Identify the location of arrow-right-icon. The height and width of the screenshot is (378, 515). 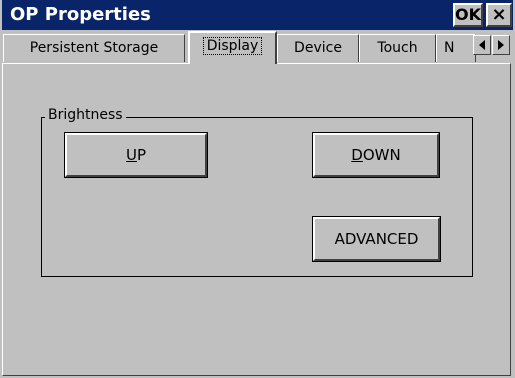
(501, 45).